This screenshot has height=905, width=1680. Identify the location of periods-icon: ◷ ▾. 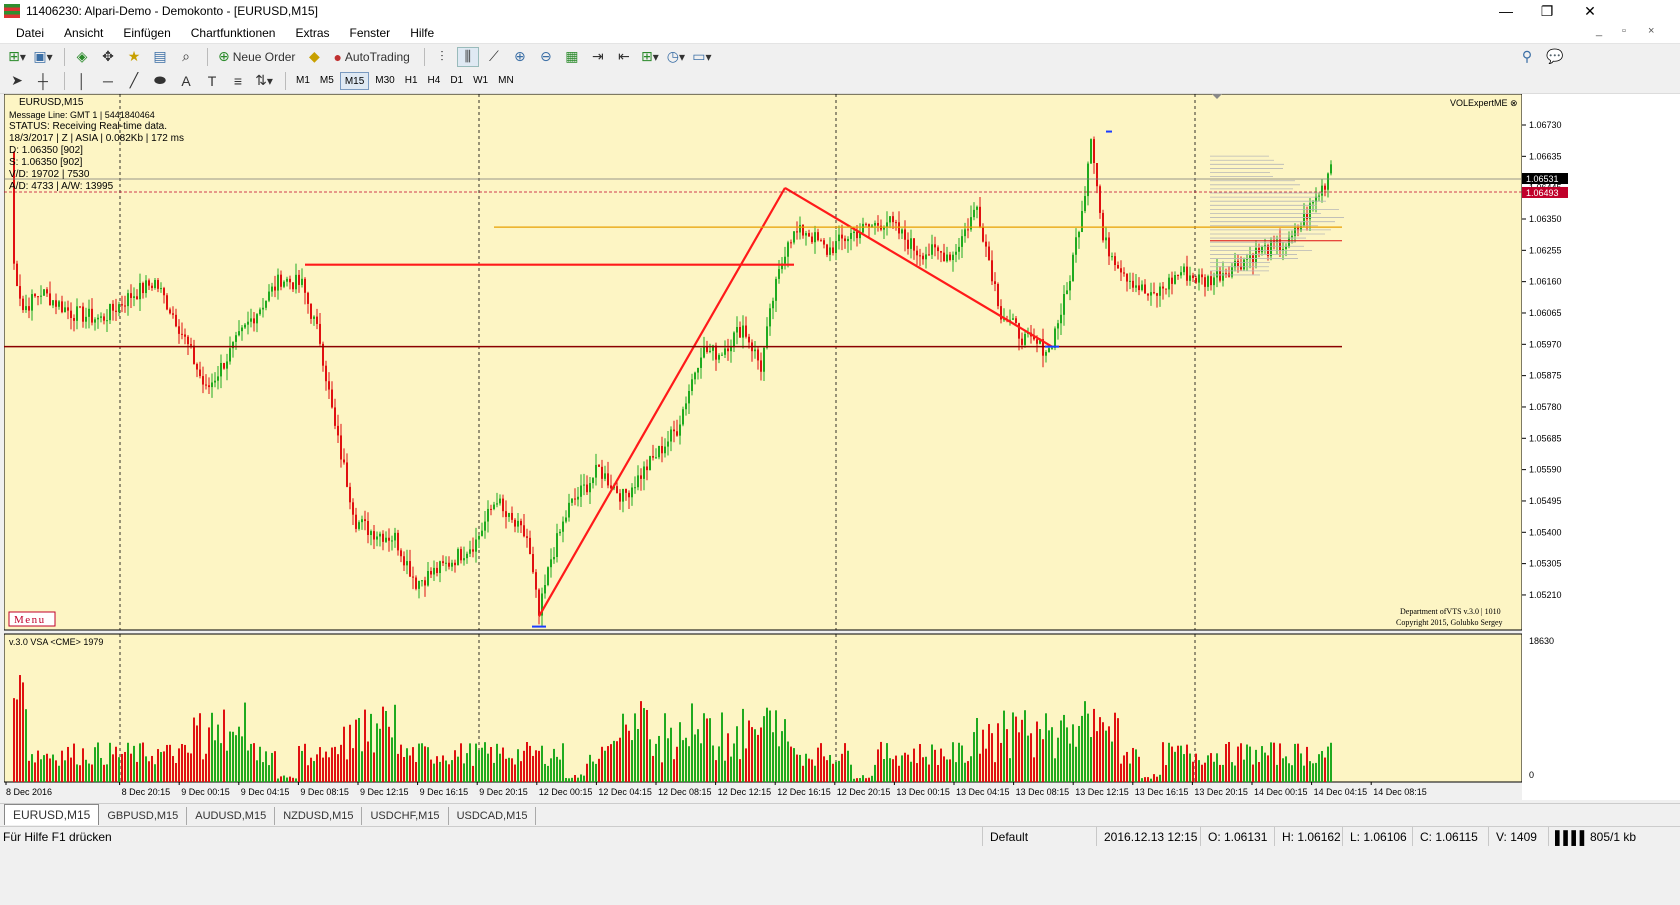
(676, 57).